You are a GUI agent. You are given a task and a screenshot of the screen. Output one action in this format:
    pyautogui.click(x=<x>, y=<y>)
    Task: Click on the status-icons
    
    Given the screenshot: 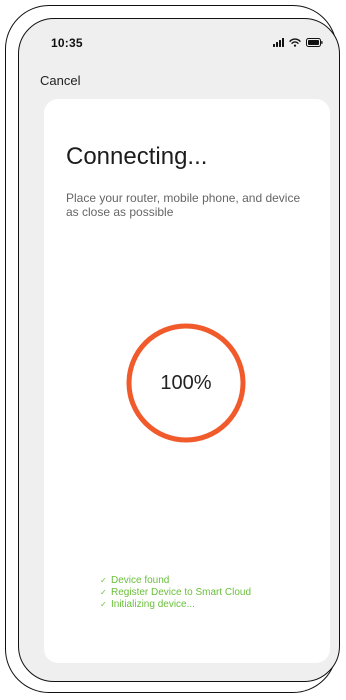 What is the action you would take?
    pyautogui.click(x=298, y=42)
    